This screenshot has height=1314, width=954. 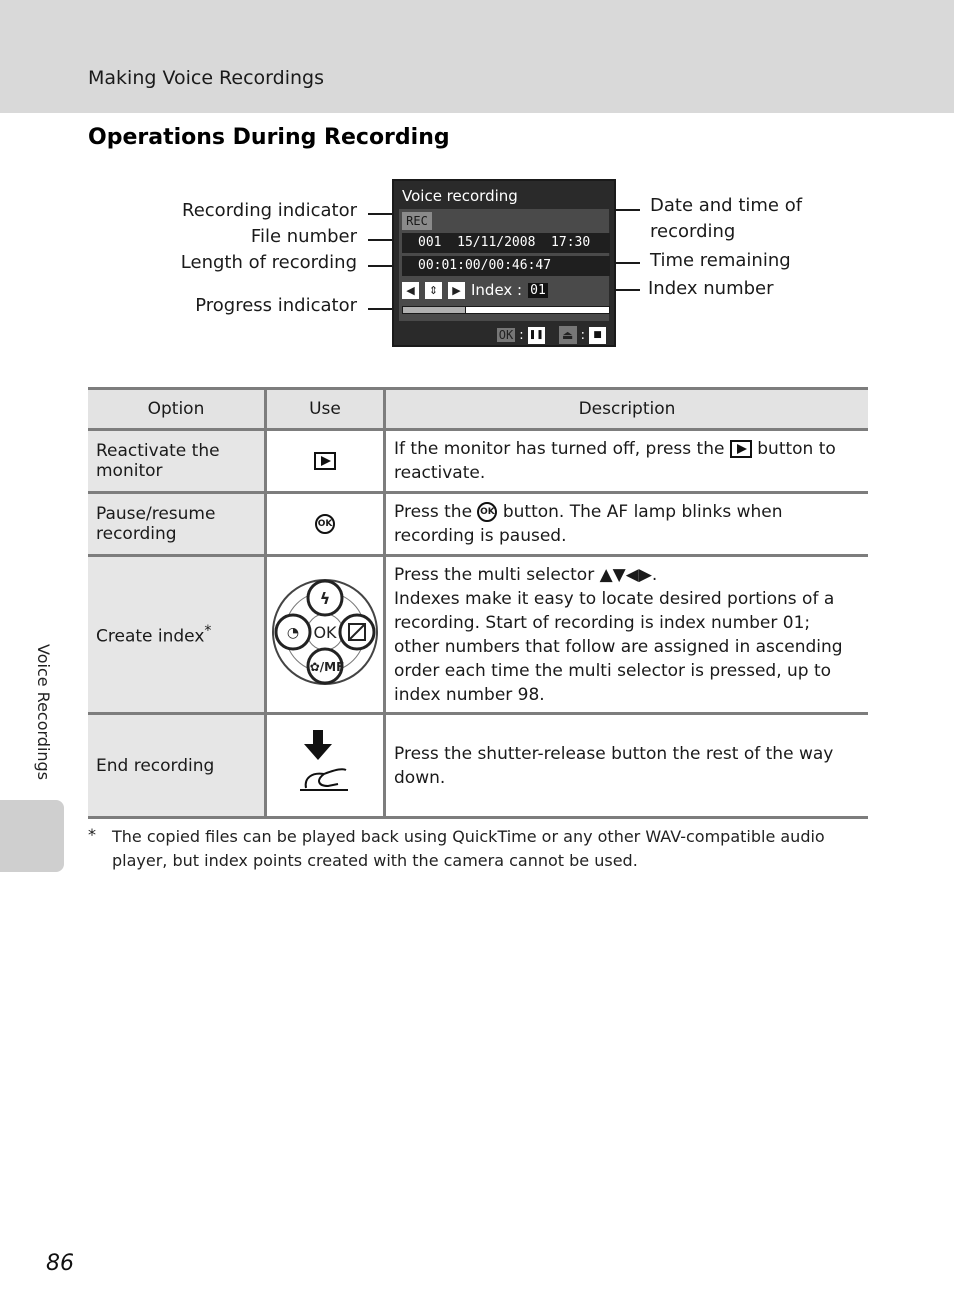 I want to click on pause-icon: ❚❚, so click(x=536, y=335).